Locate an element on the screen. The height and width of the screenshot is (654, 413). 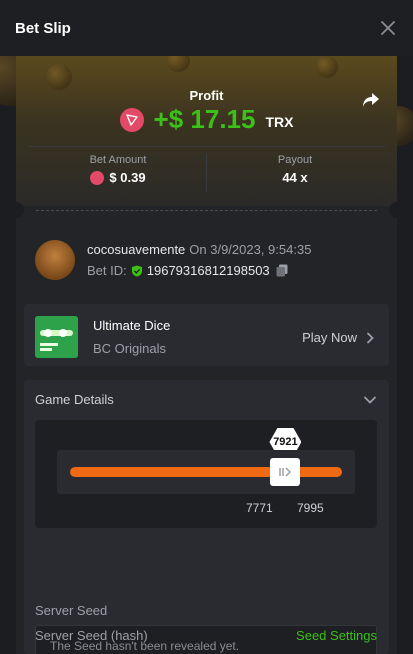
share-button is located at coordinates (371, 100).